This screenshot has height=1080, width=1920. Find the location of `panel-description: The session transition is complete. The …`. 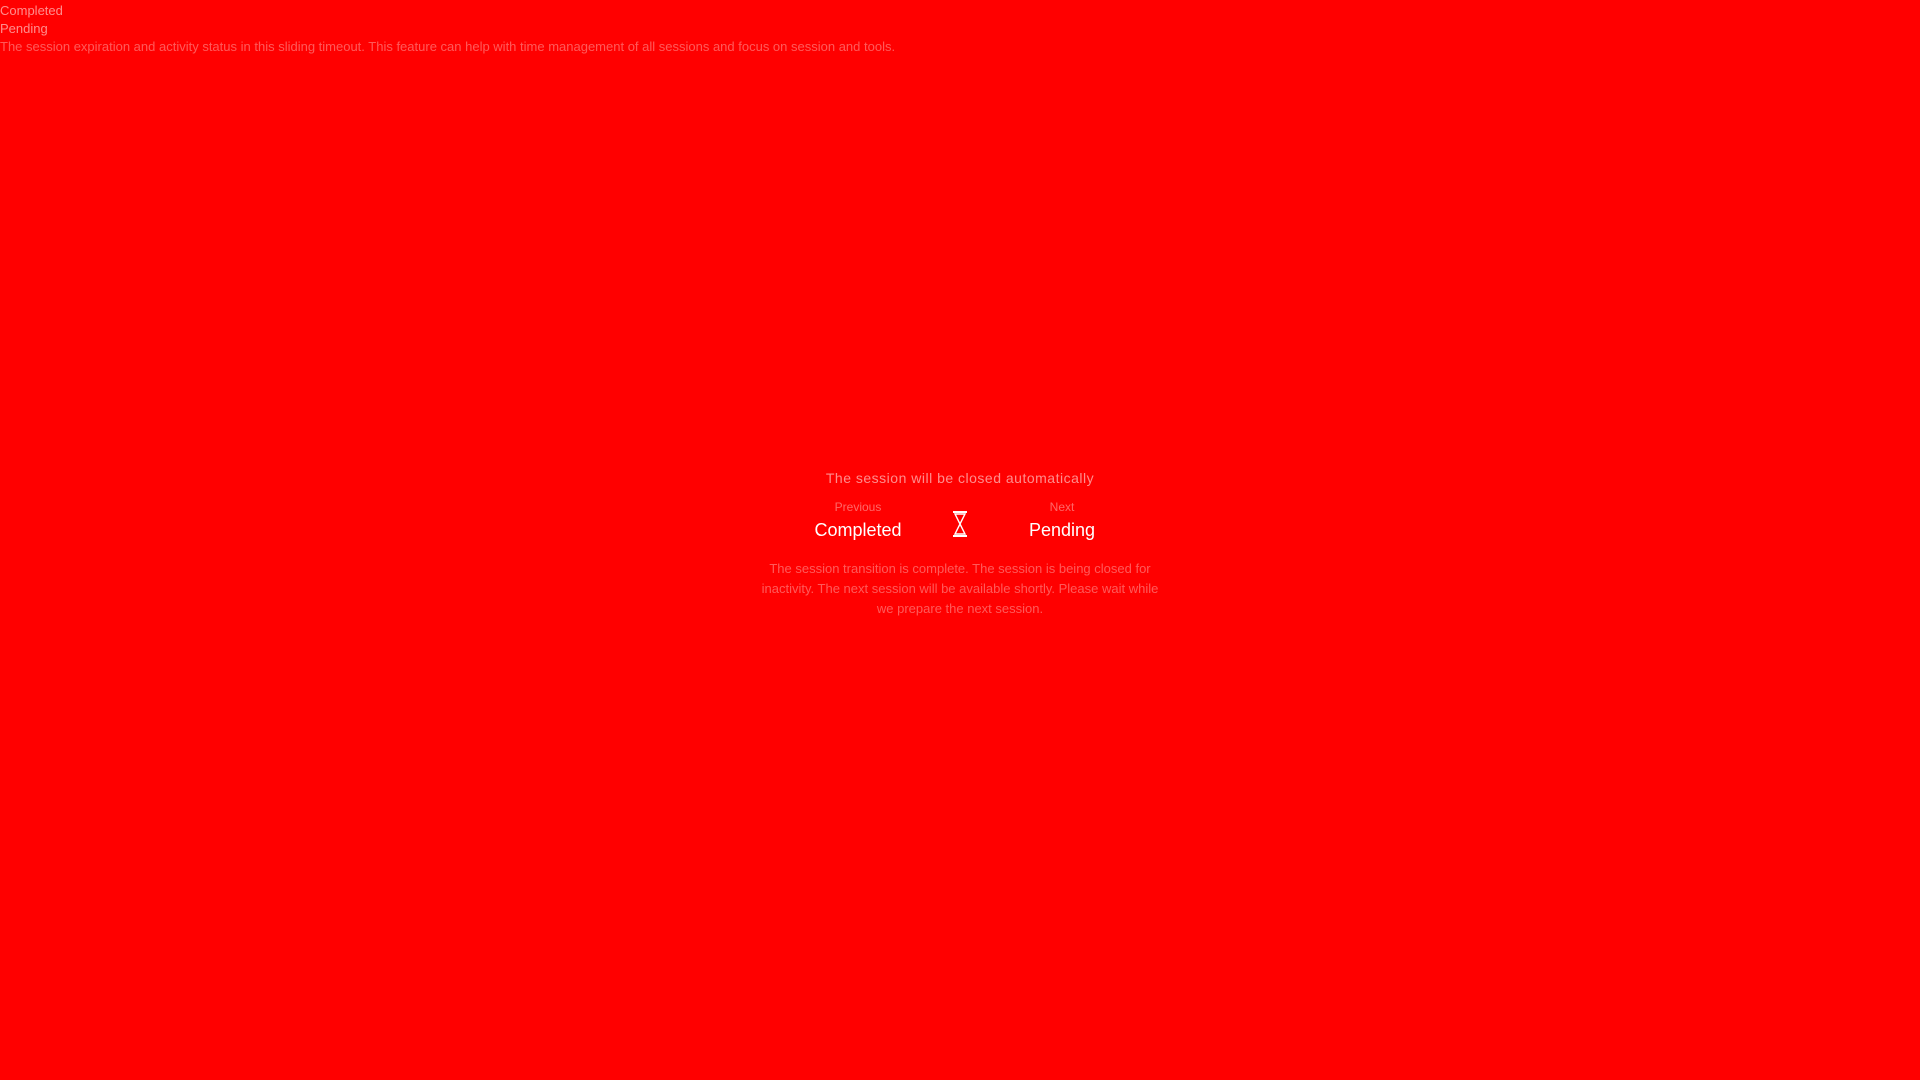

panel-description: The session transition is complete. The … is located at coordinates (960, 588).